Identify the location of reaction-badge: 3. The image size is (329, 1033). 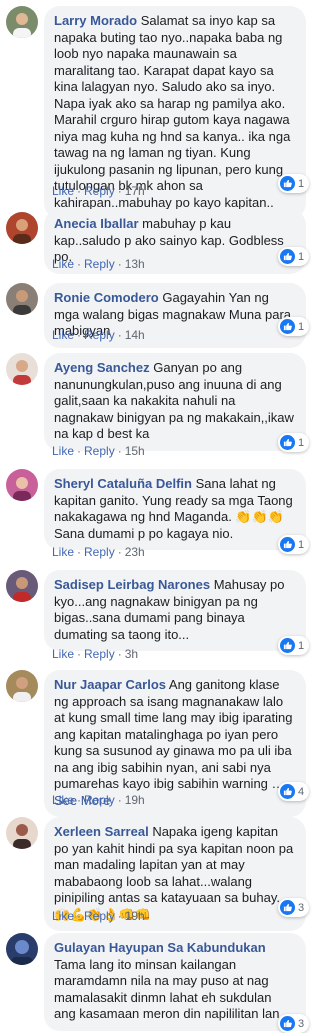
(294, 907).